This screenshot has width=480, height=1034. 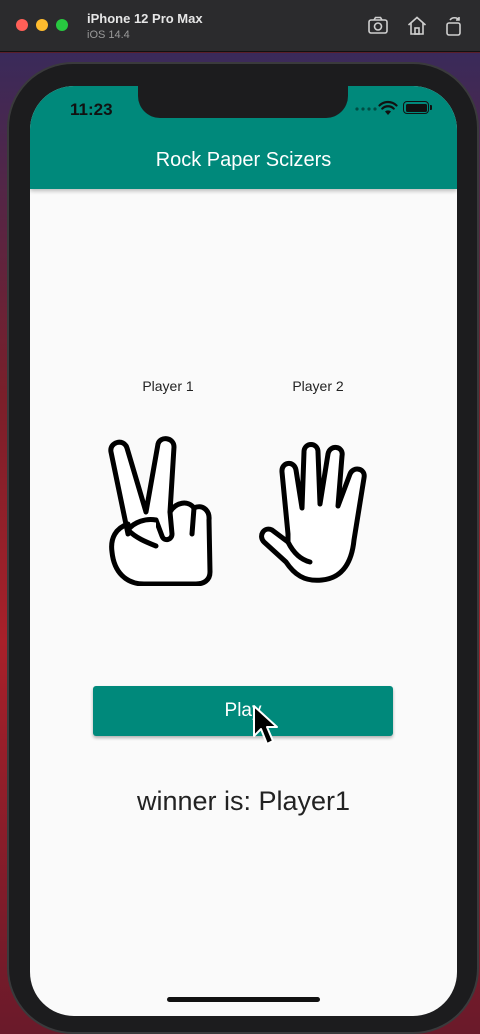 I want to click on mouse-cursor-icon, so click(x=265, y=725).